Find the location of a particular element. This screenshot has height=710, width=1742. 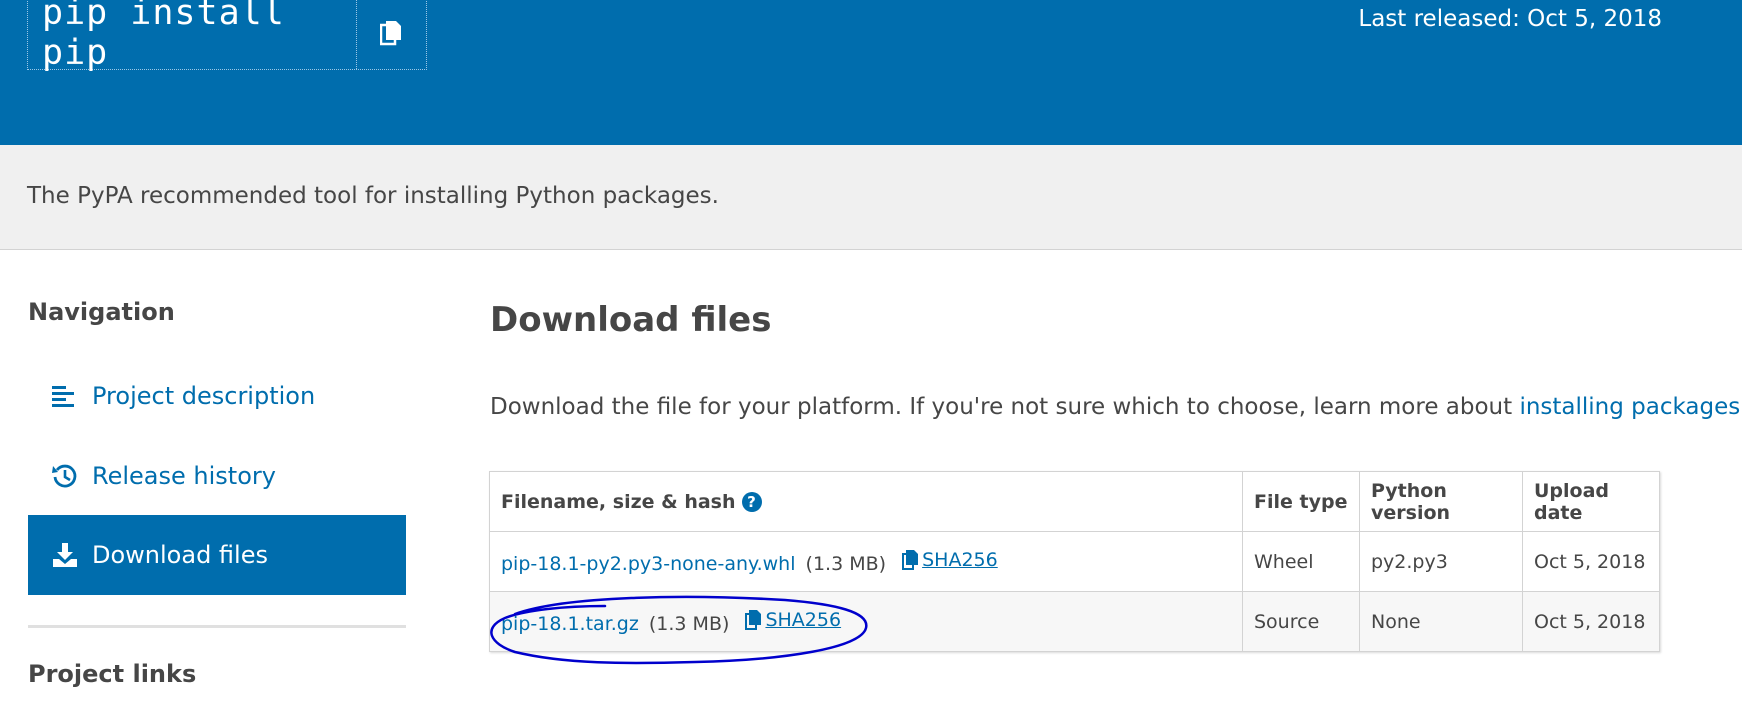

file-download-link: pip-18.1.tar.gz is located at coordinates (570, 624).